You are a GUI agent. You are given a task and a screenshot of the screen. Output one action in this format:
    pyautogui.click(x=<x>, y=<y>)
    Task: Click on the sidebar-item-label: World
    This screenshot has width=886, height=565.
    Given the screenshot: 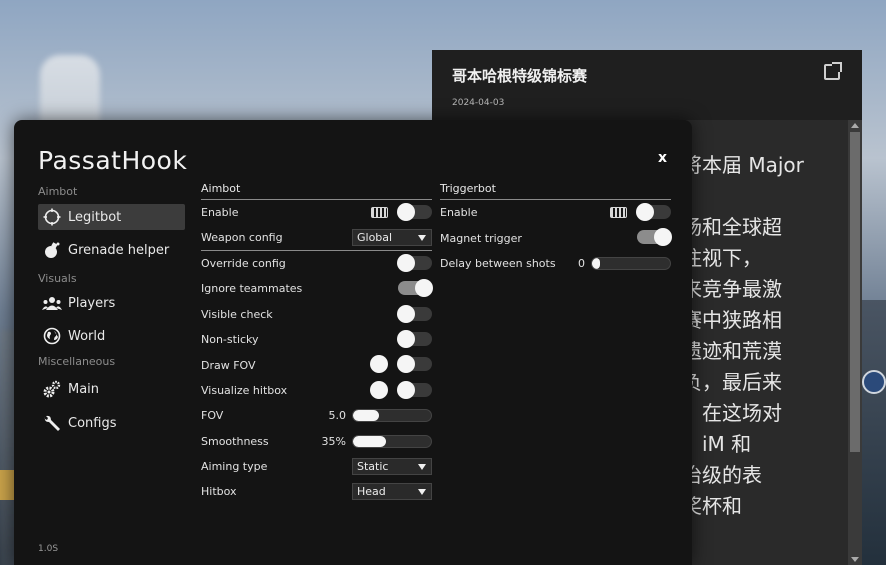 What is the action you would take?
    pyautogui.click(x=87, y=336)
    